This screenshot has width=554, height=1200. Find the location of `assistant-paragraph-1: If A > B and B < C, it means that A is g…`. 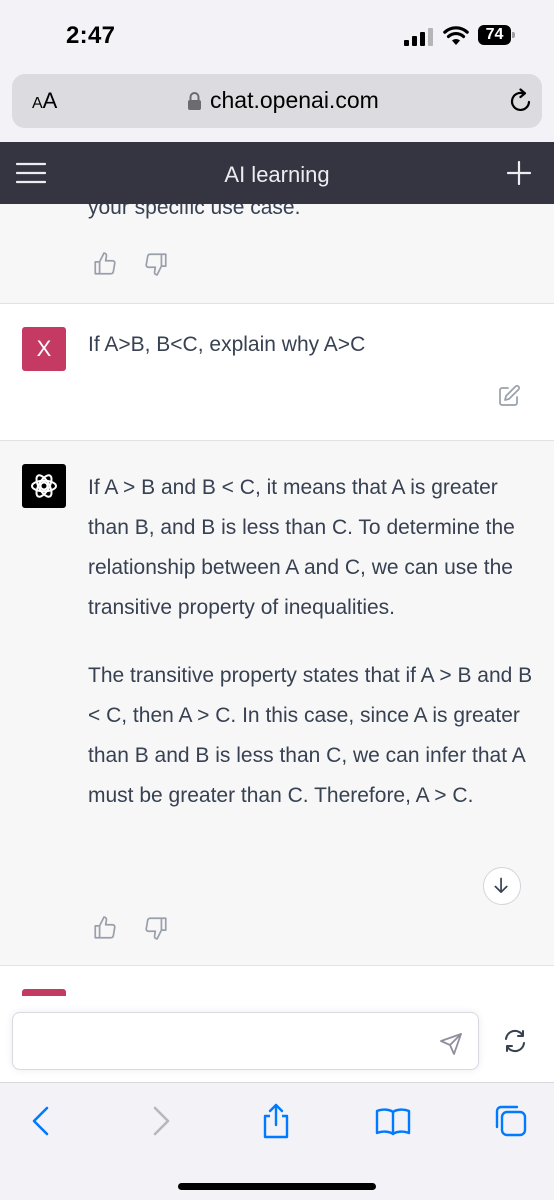

assistant-paragraph-1: If A > B and B < C, it means that A is g… is located at coordinates (301, 547).